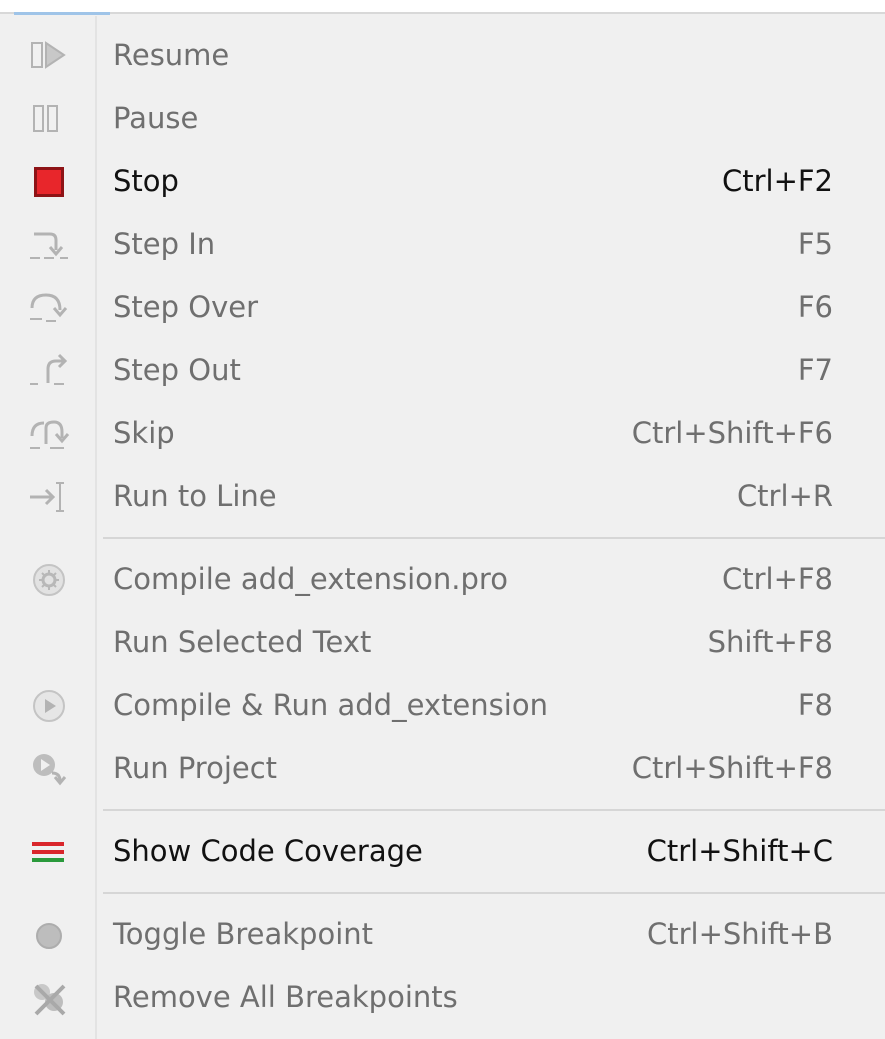  Describe the element at coordinates (146, 181) in the screenshot. I see `menu-item-label: Stop` at that location.